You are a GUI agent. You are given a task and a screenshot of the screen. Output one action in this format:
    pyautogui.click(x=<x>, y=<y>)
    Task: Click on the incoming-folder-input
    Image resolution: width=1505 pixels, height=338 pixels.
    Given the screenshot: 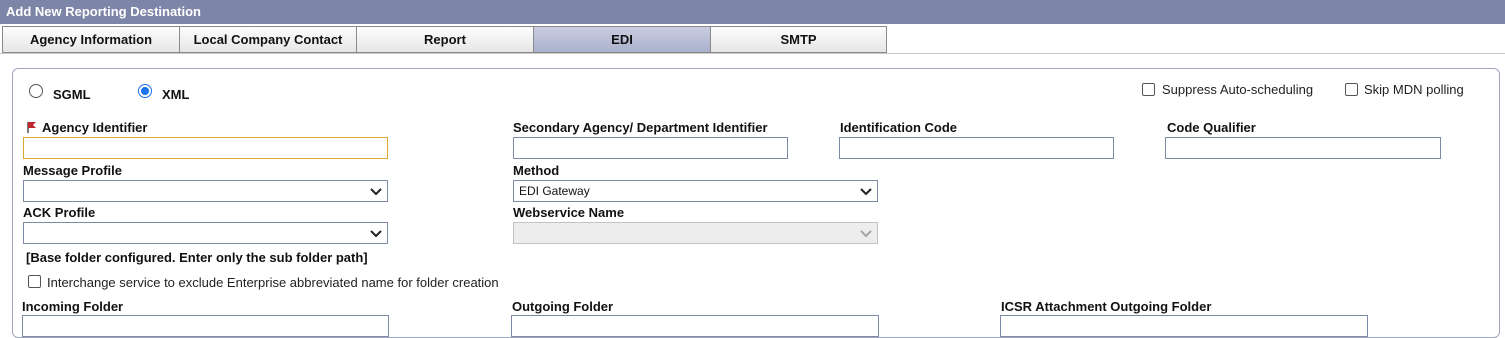 What is the action you would take?
    pyautogui.click(x=205, y=326)
    